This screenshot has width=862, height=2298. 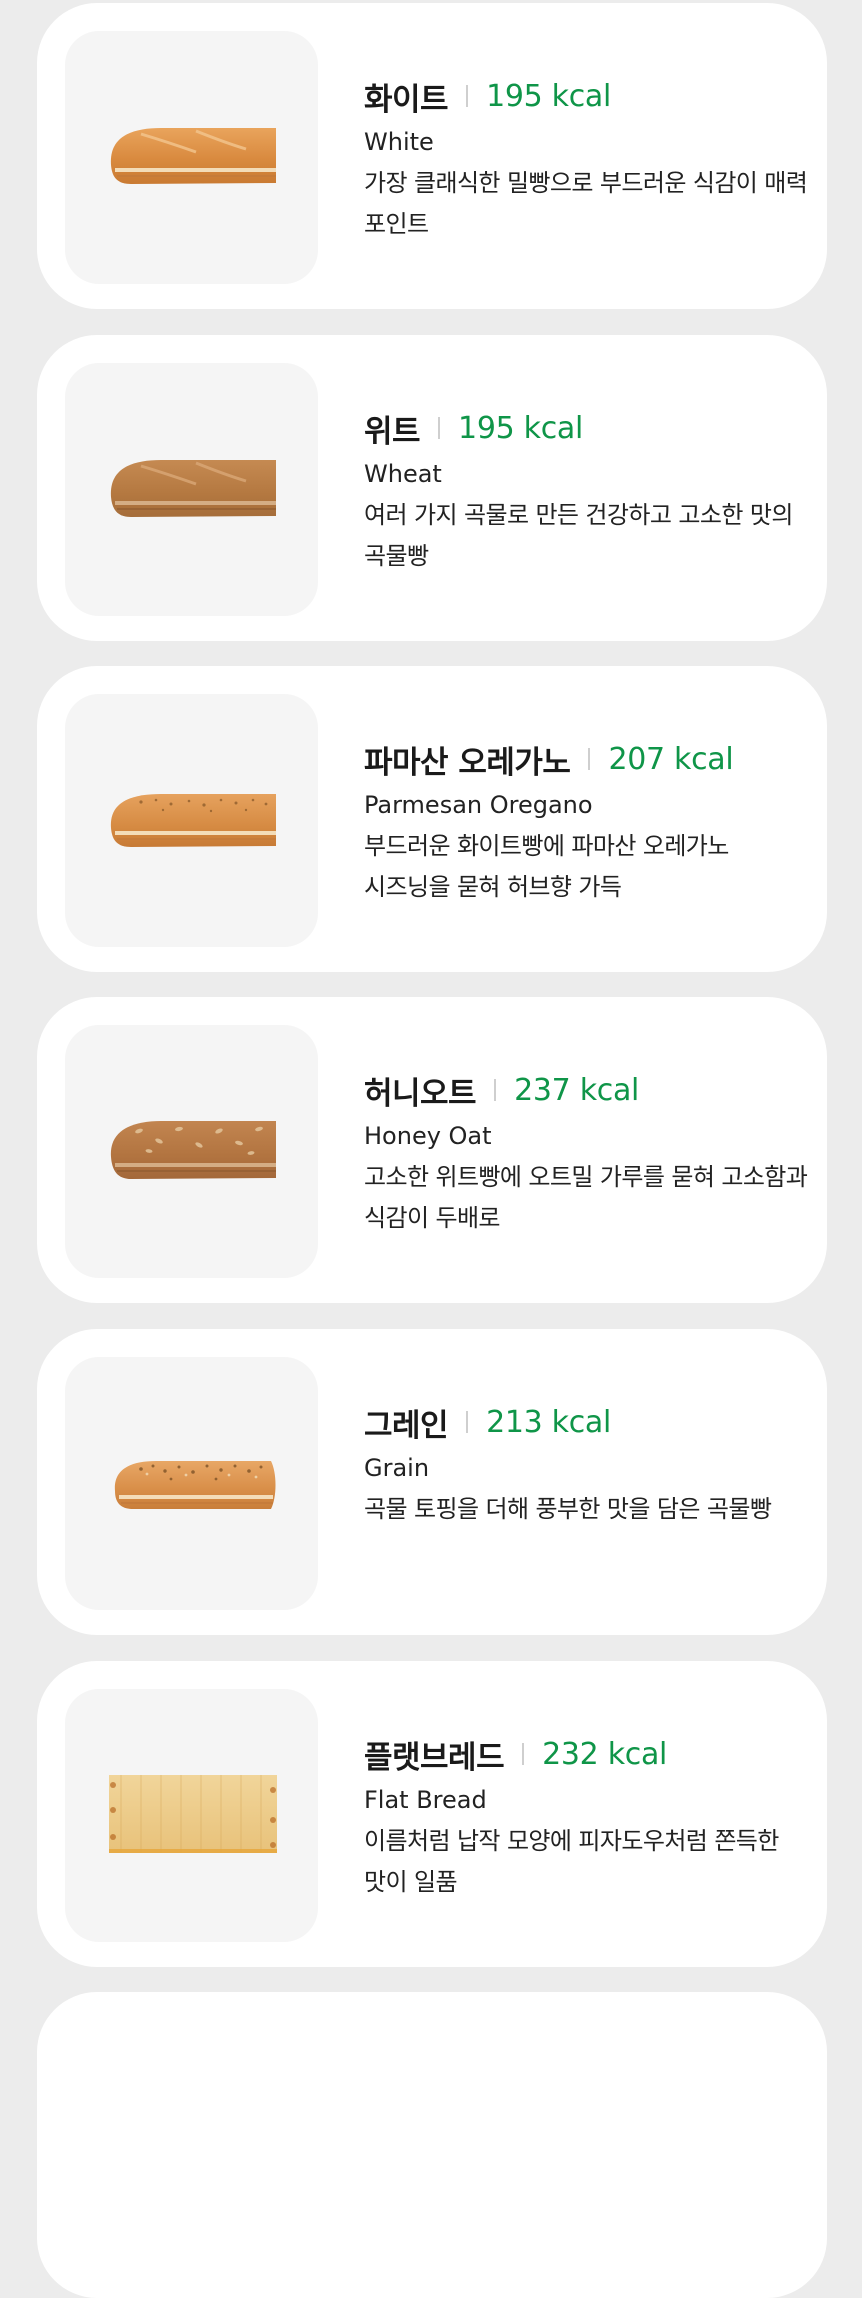 What do you see at coordinates (478, 805) in the screenshot?
I see `bread-name-en: Parmesan Oregano` at bounding box center [478, 805].